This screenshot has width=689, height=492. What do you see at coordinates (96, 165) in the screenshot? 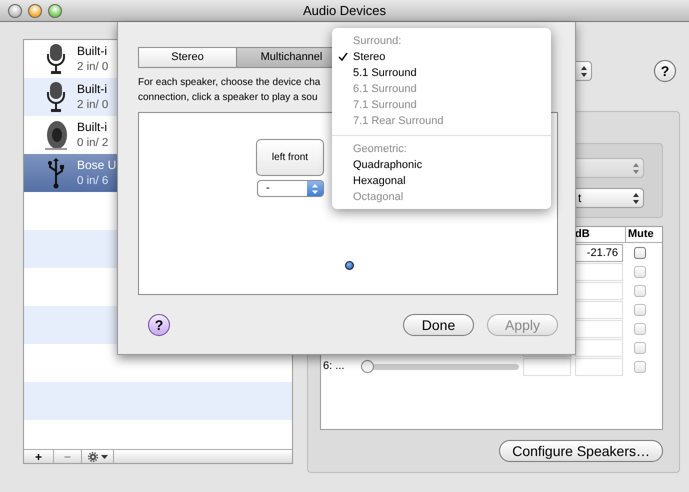
I see `device-name: Bose U` at bounding box center [96, 165].